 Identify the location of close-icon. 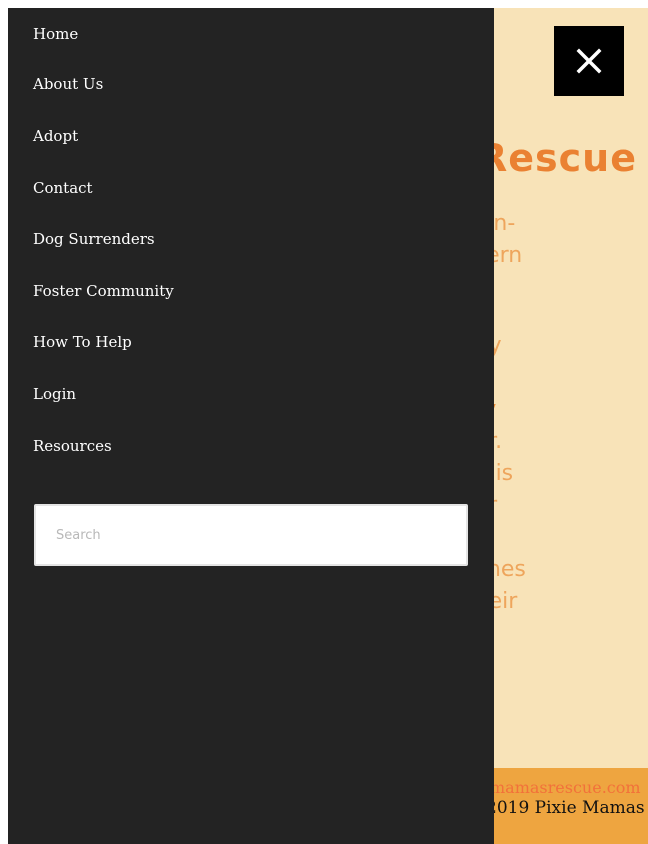
(589, 61).